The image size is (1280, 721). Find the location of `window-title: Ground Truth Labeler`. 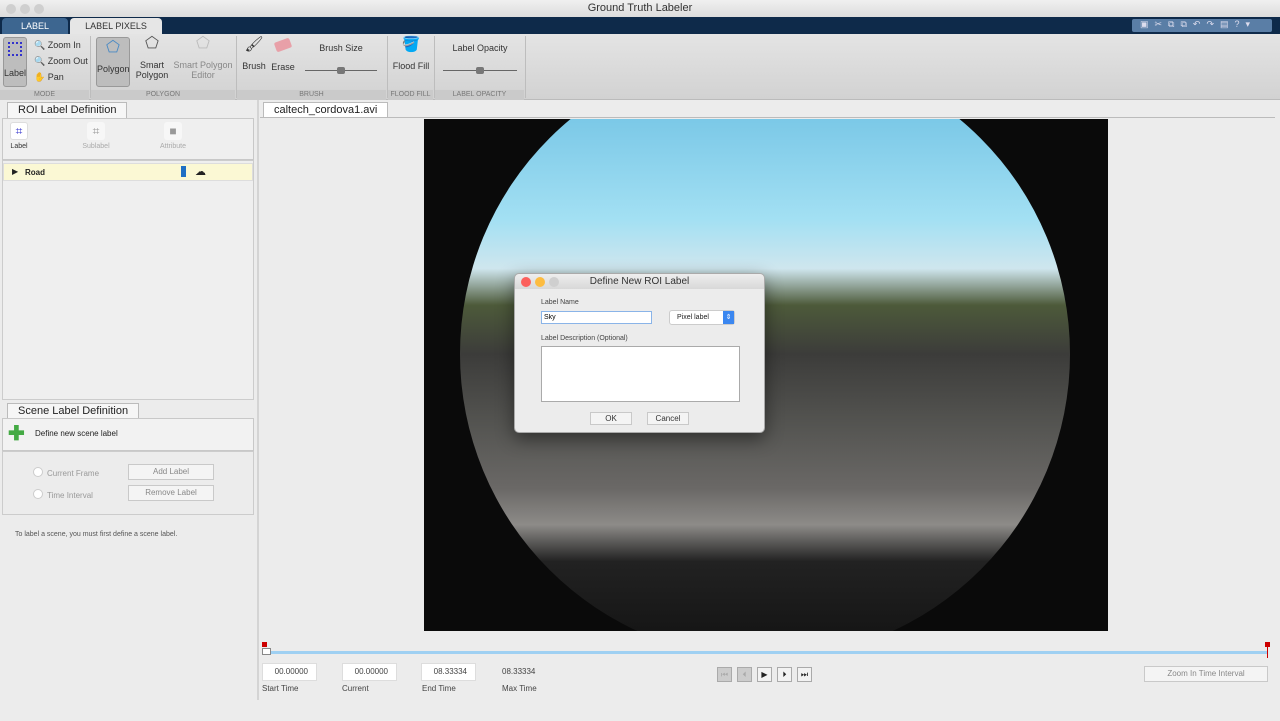

window-title: Ground Truth Labeler is located at coordinates (640, 8).